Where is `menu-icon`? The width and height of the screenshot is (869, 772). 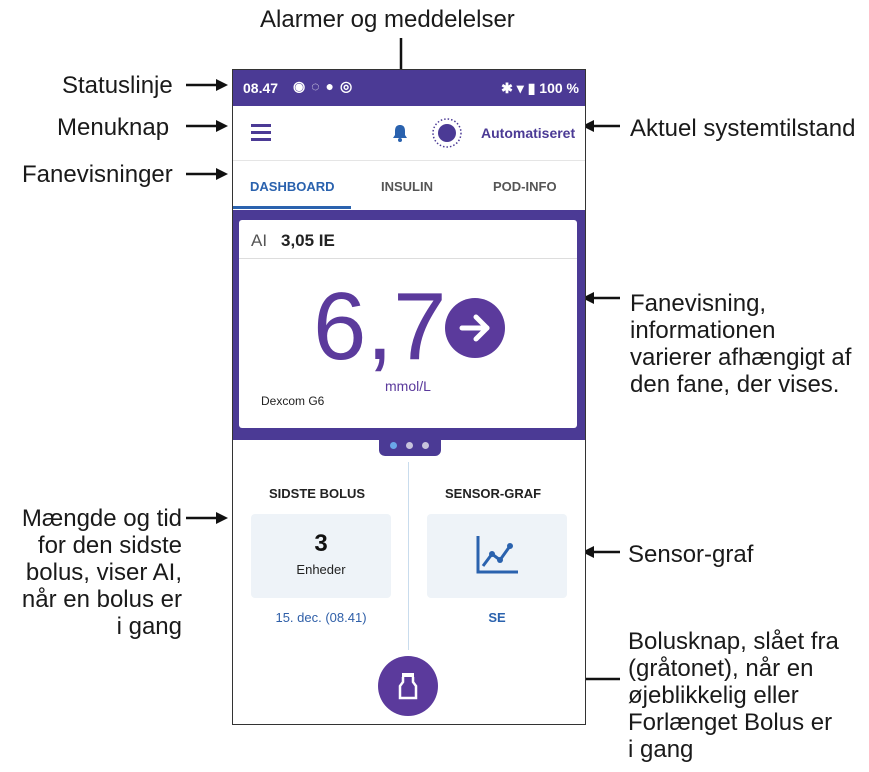
menu-icon is located at coordinates (261, 132).